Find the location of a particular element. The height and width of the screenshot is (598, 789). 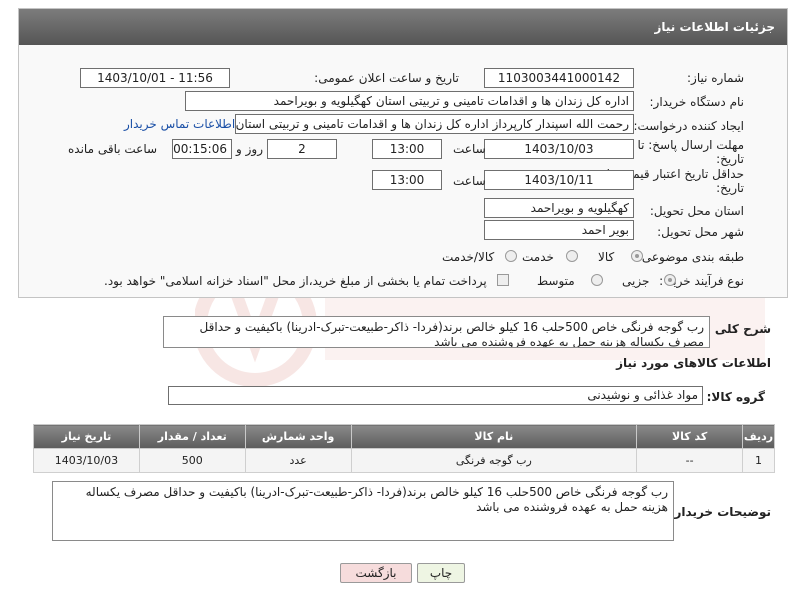

cell-code: -- is located at coordinates (690, 460).